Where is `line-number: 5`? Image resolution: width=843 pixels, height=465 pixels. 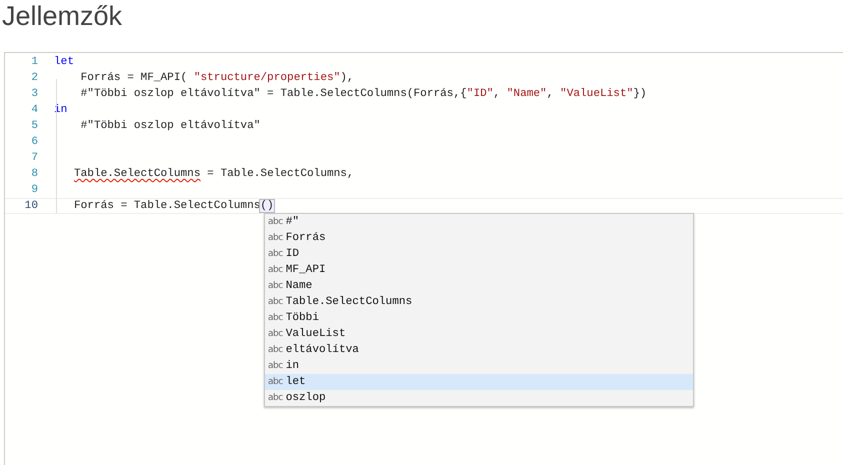
line-number: 5 is located at coordinates (34, 126).